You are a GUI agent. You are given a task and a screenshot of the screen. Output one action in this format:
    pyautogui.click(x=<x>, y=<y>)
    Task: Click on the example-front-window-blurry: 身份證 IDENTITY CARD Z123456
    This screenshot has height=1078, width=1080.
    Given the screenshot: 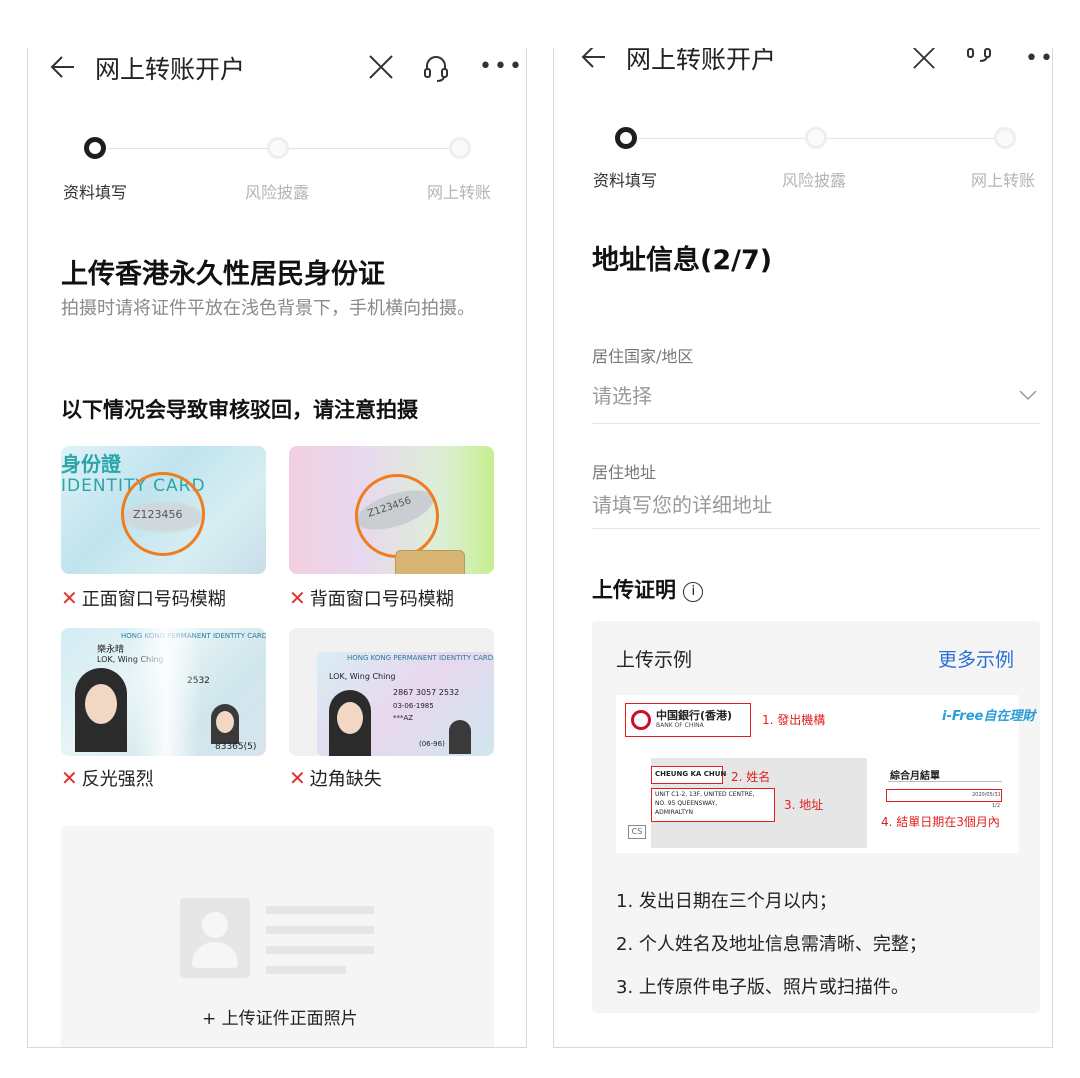 What is the action you would take?
    pyautogui.click(x=163, y=510)
    